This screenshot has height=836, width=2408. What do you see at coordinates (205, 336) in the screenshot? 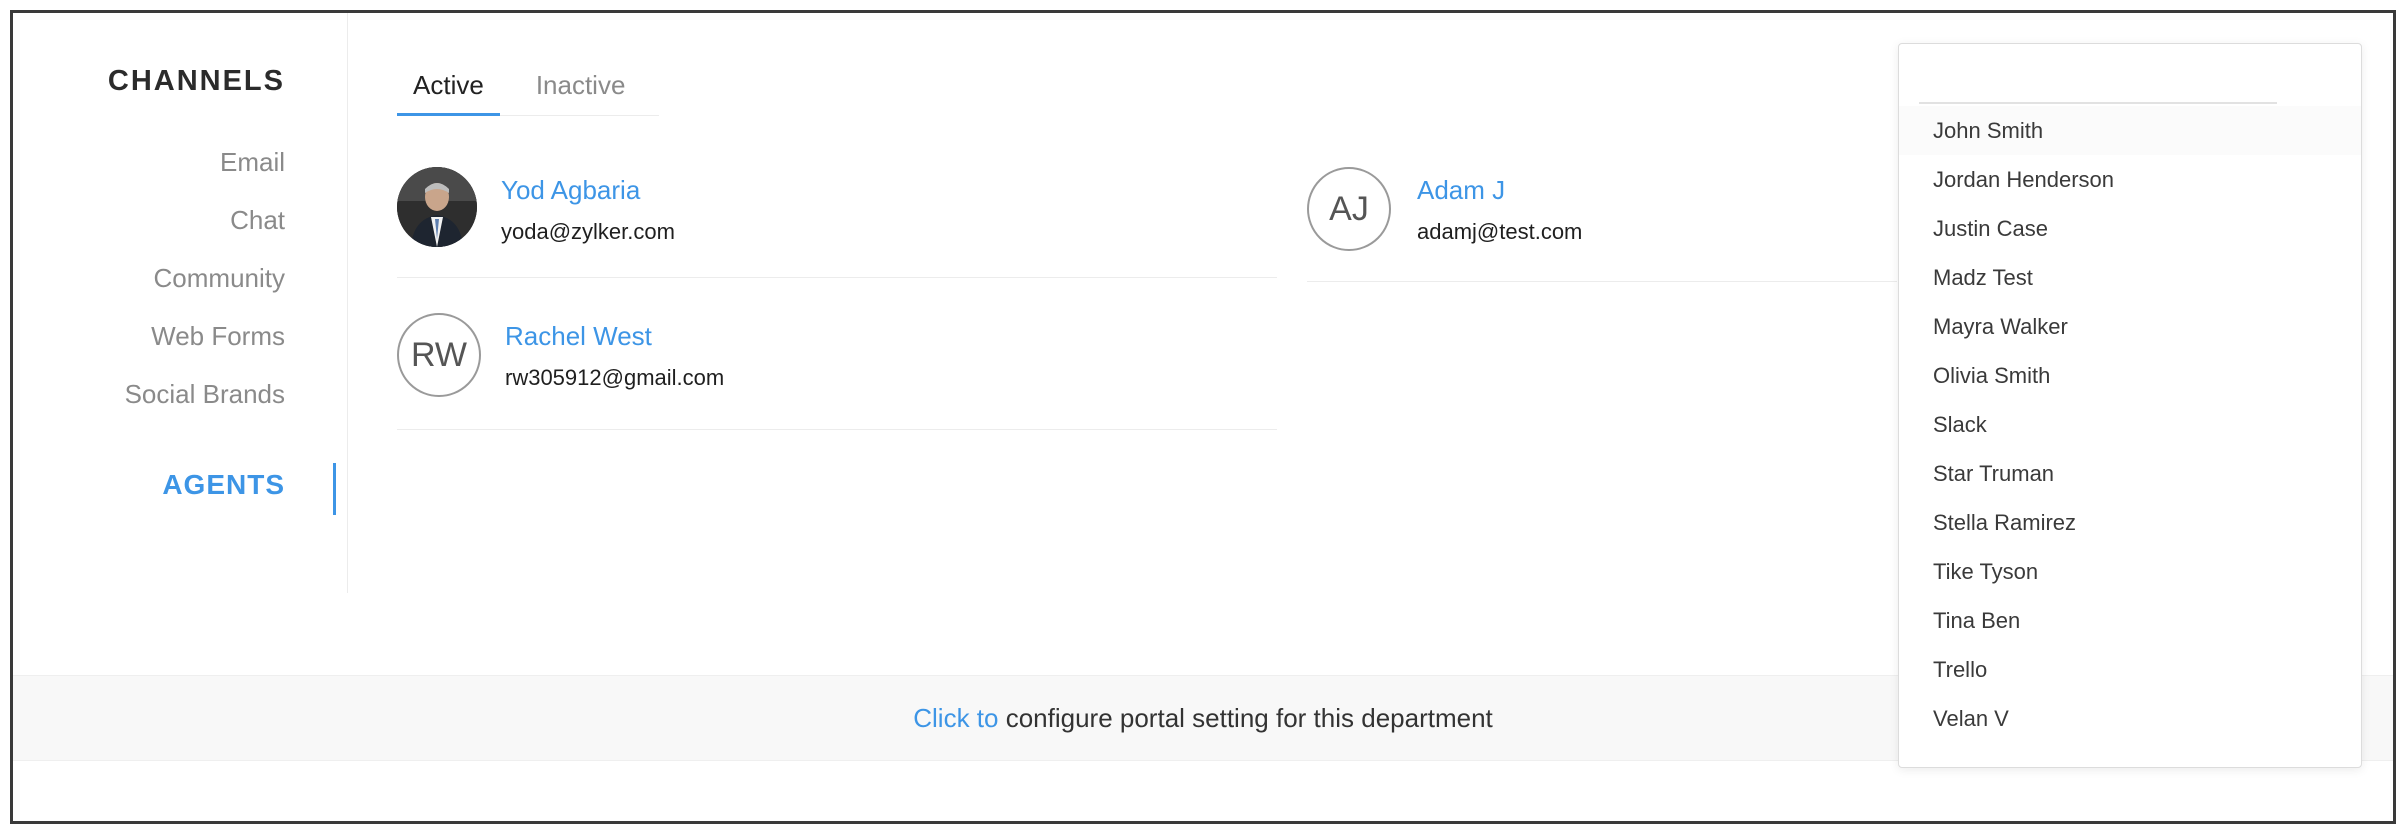
I see `nav-item-web-forms: Web Forms` at bounding box center [205, 336].